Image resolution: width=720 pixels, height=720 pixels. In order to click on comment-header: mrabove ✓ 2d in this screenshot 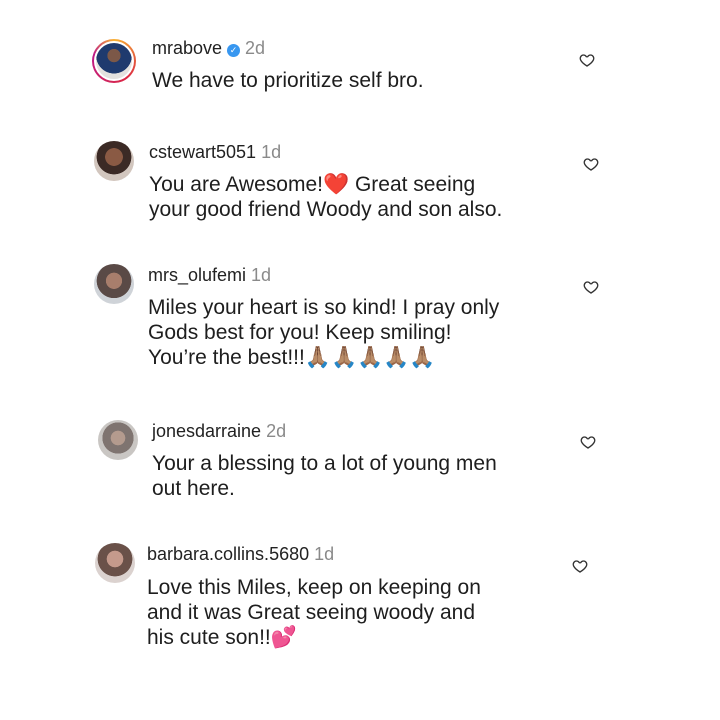, I will do `click(208, 48)`.